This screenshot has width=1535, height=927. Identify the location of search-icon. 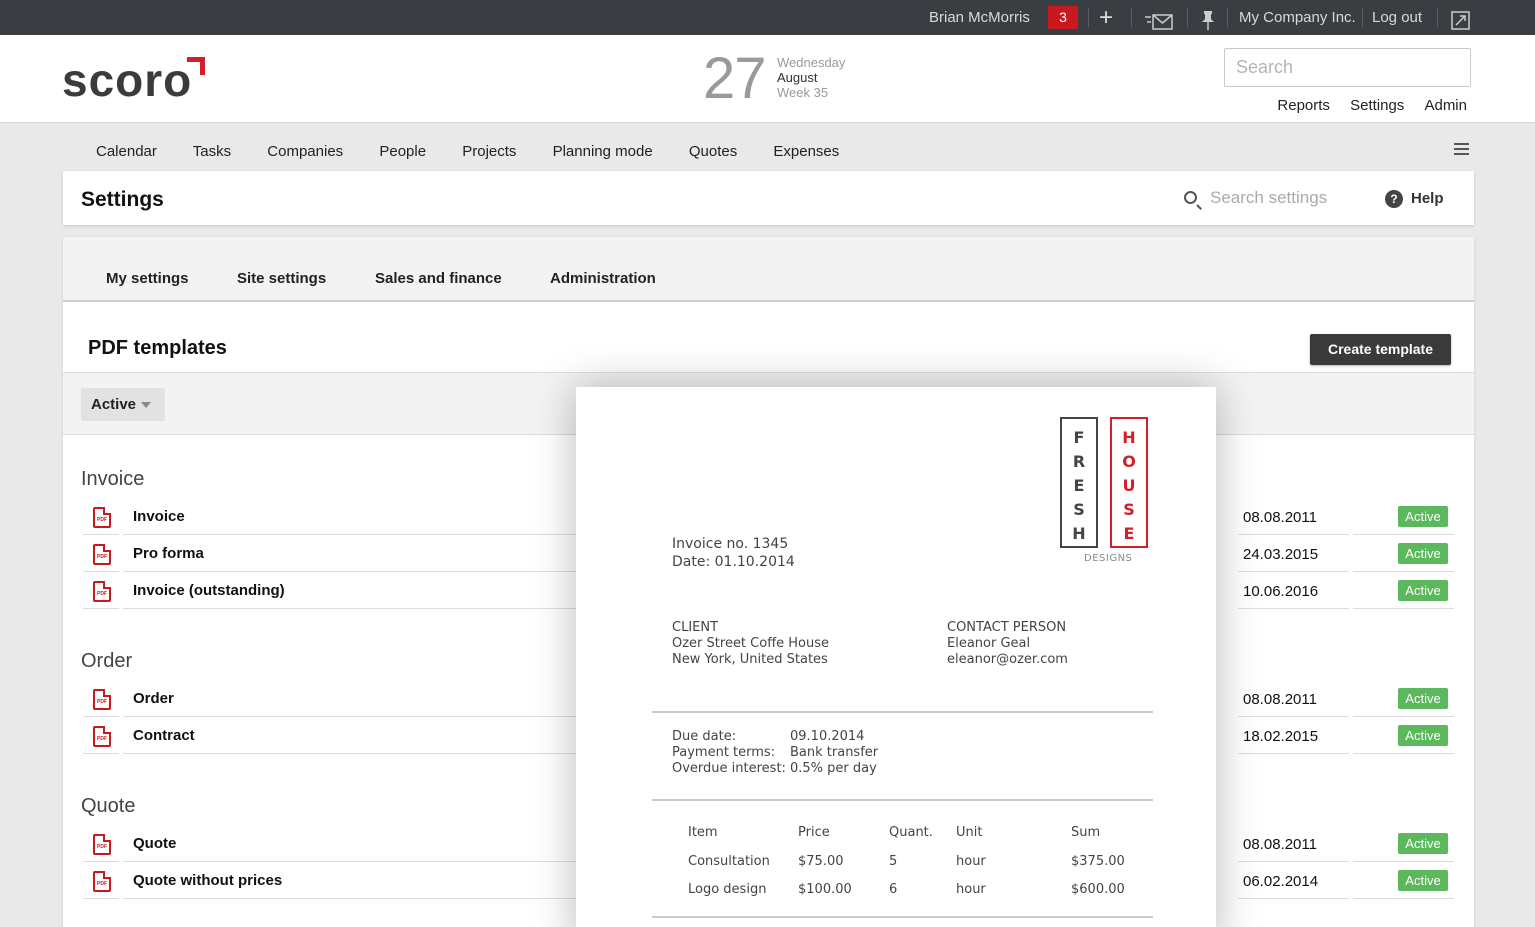
(1190, 197).